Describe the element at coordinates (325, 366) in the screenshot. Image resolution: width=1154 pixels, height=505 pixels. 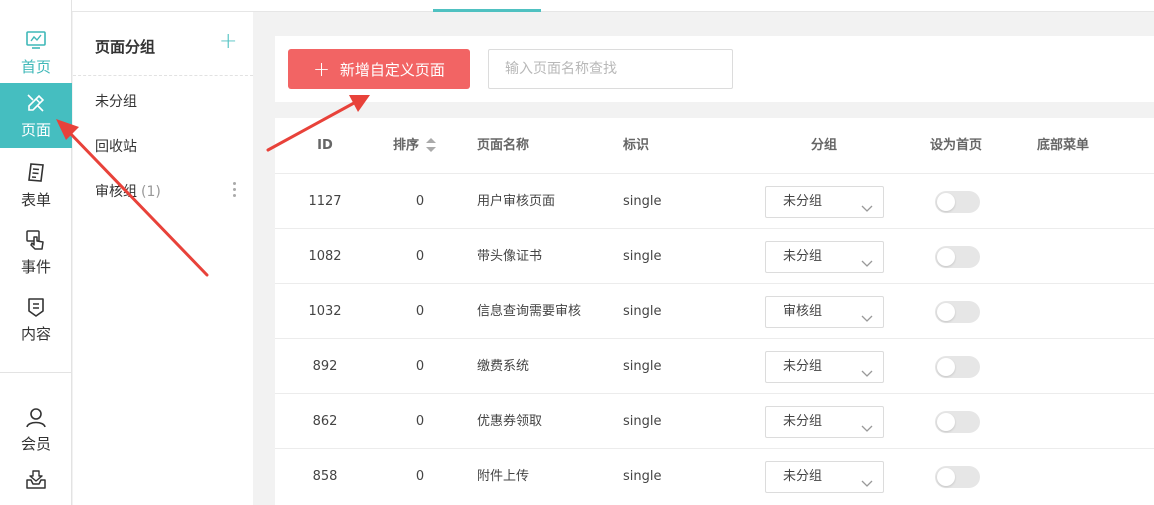
I see `cell-id: 892` at that location.